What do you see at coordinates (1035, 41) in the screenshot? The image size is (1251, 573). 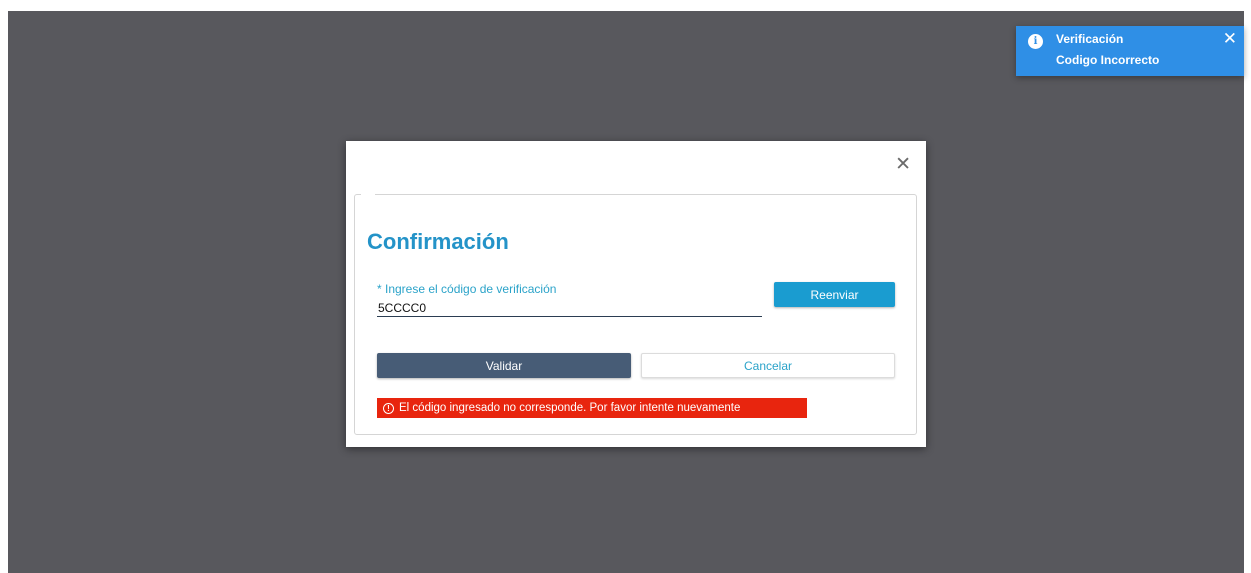 I see `info-icon: i` at bounding box center [1035, 41].